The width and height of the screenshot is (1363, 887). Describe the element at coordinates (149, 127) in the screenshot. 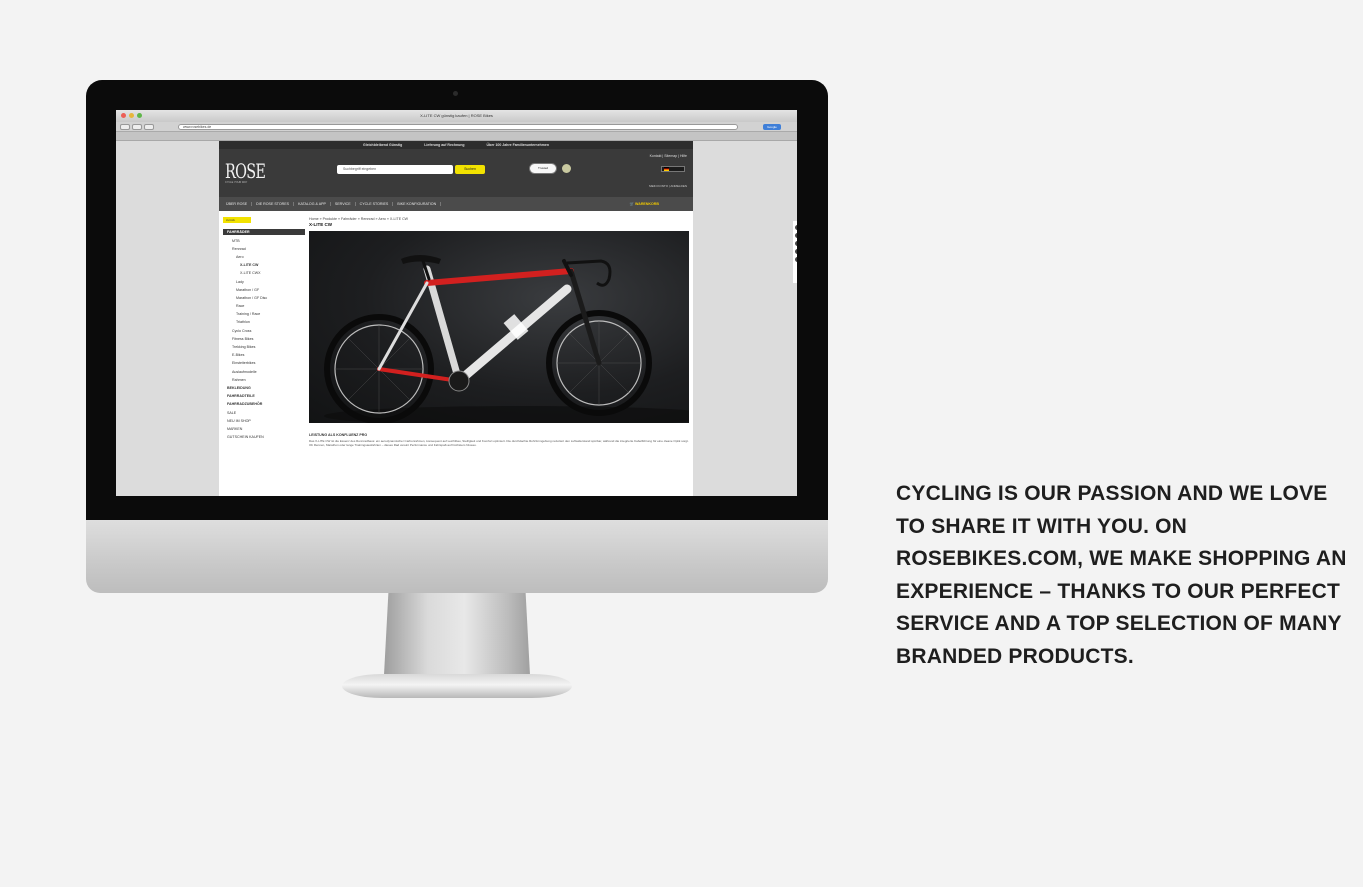

I see `reload-button` at that location.